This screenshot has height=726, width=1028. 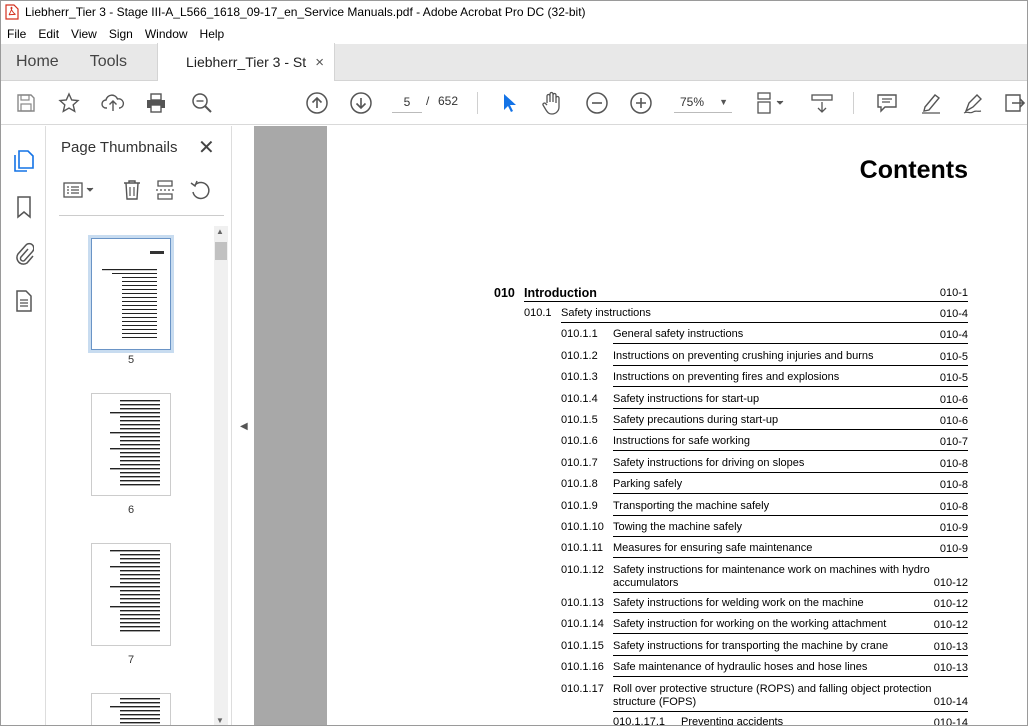 What do you see at coordinates (931, 103) in the screenshot?
I see `highlight-pen-icon` at bounding box center [931, 103].